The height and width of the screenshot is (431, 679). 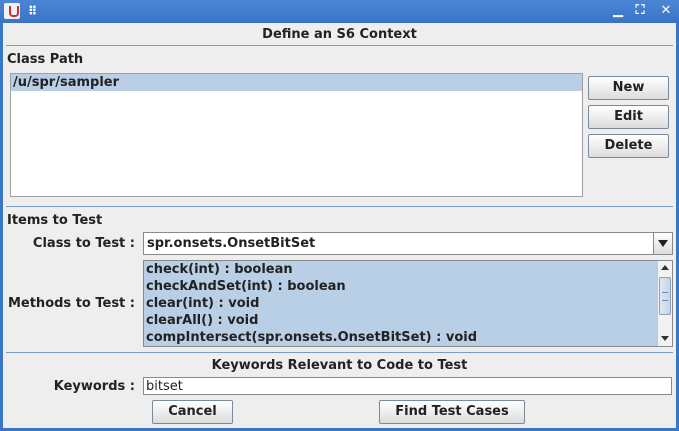 I want to click on methods-to-test-label: Methods to Test :, so click(x=71, y=303).